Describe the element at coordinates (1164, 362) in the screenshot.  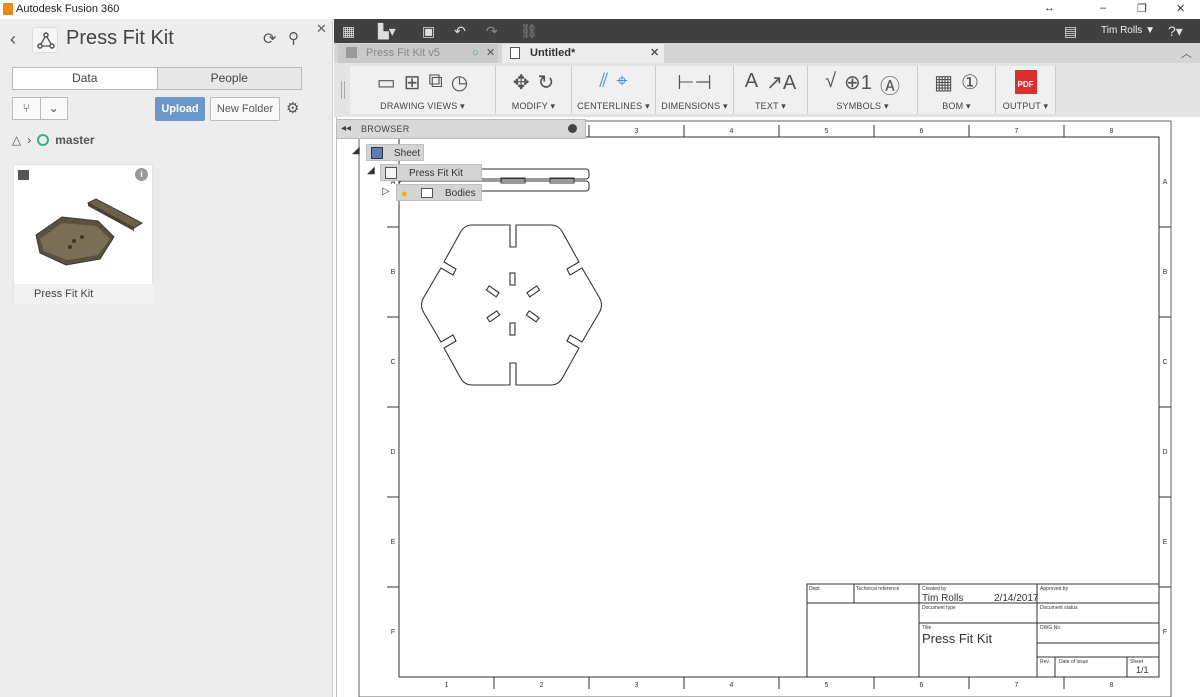
I see `zone-row-label: C` at that location.